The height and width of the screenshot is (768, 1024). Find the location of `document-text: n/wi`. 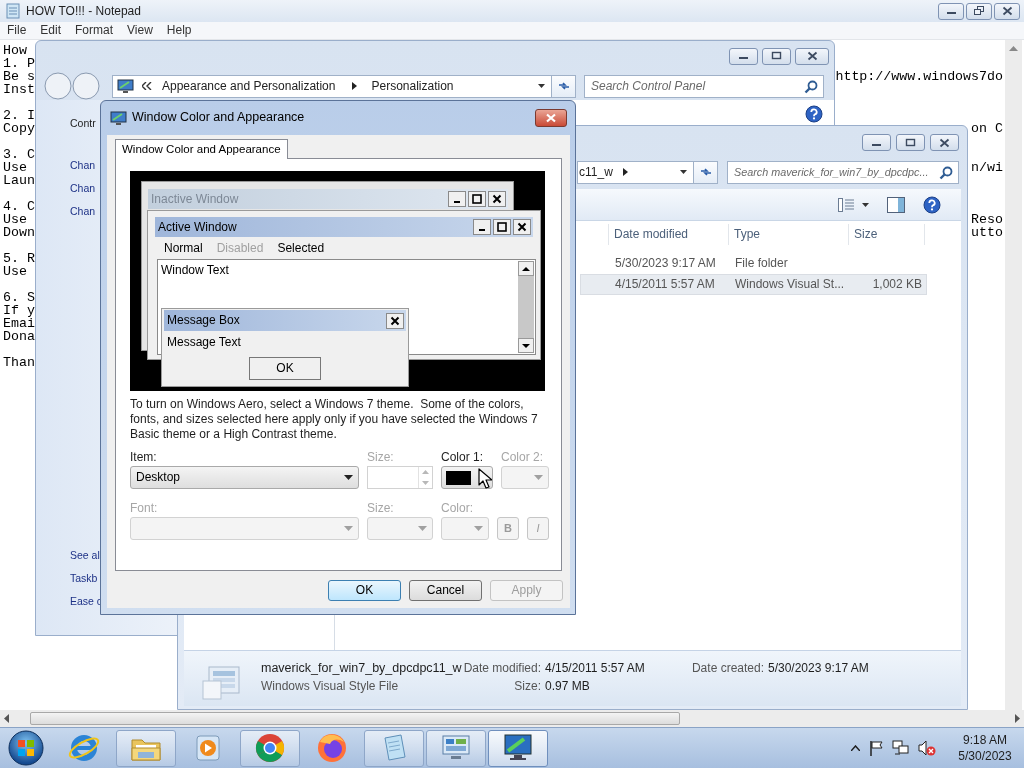

document-text: n/wi is located at coordinates (987, 167).